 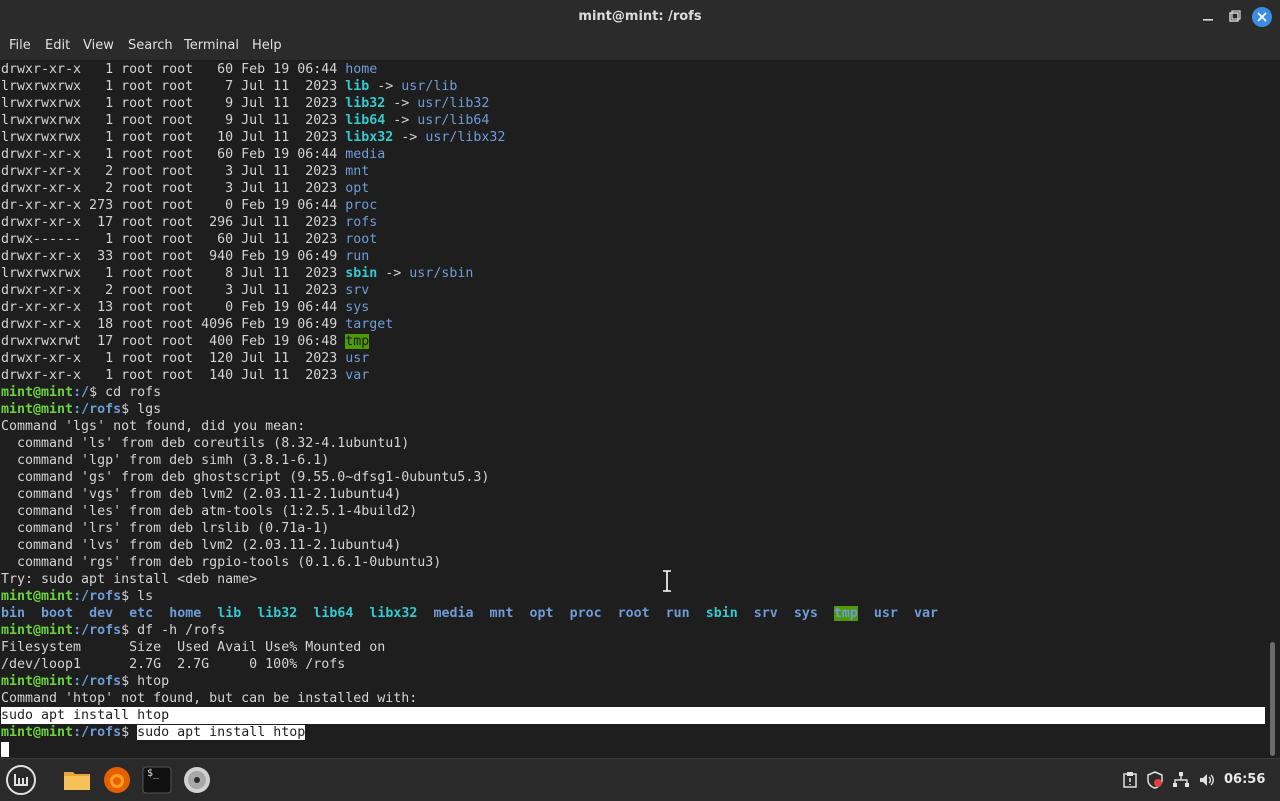 I want to click on minimize-icon, so click(x=1208, y=17).